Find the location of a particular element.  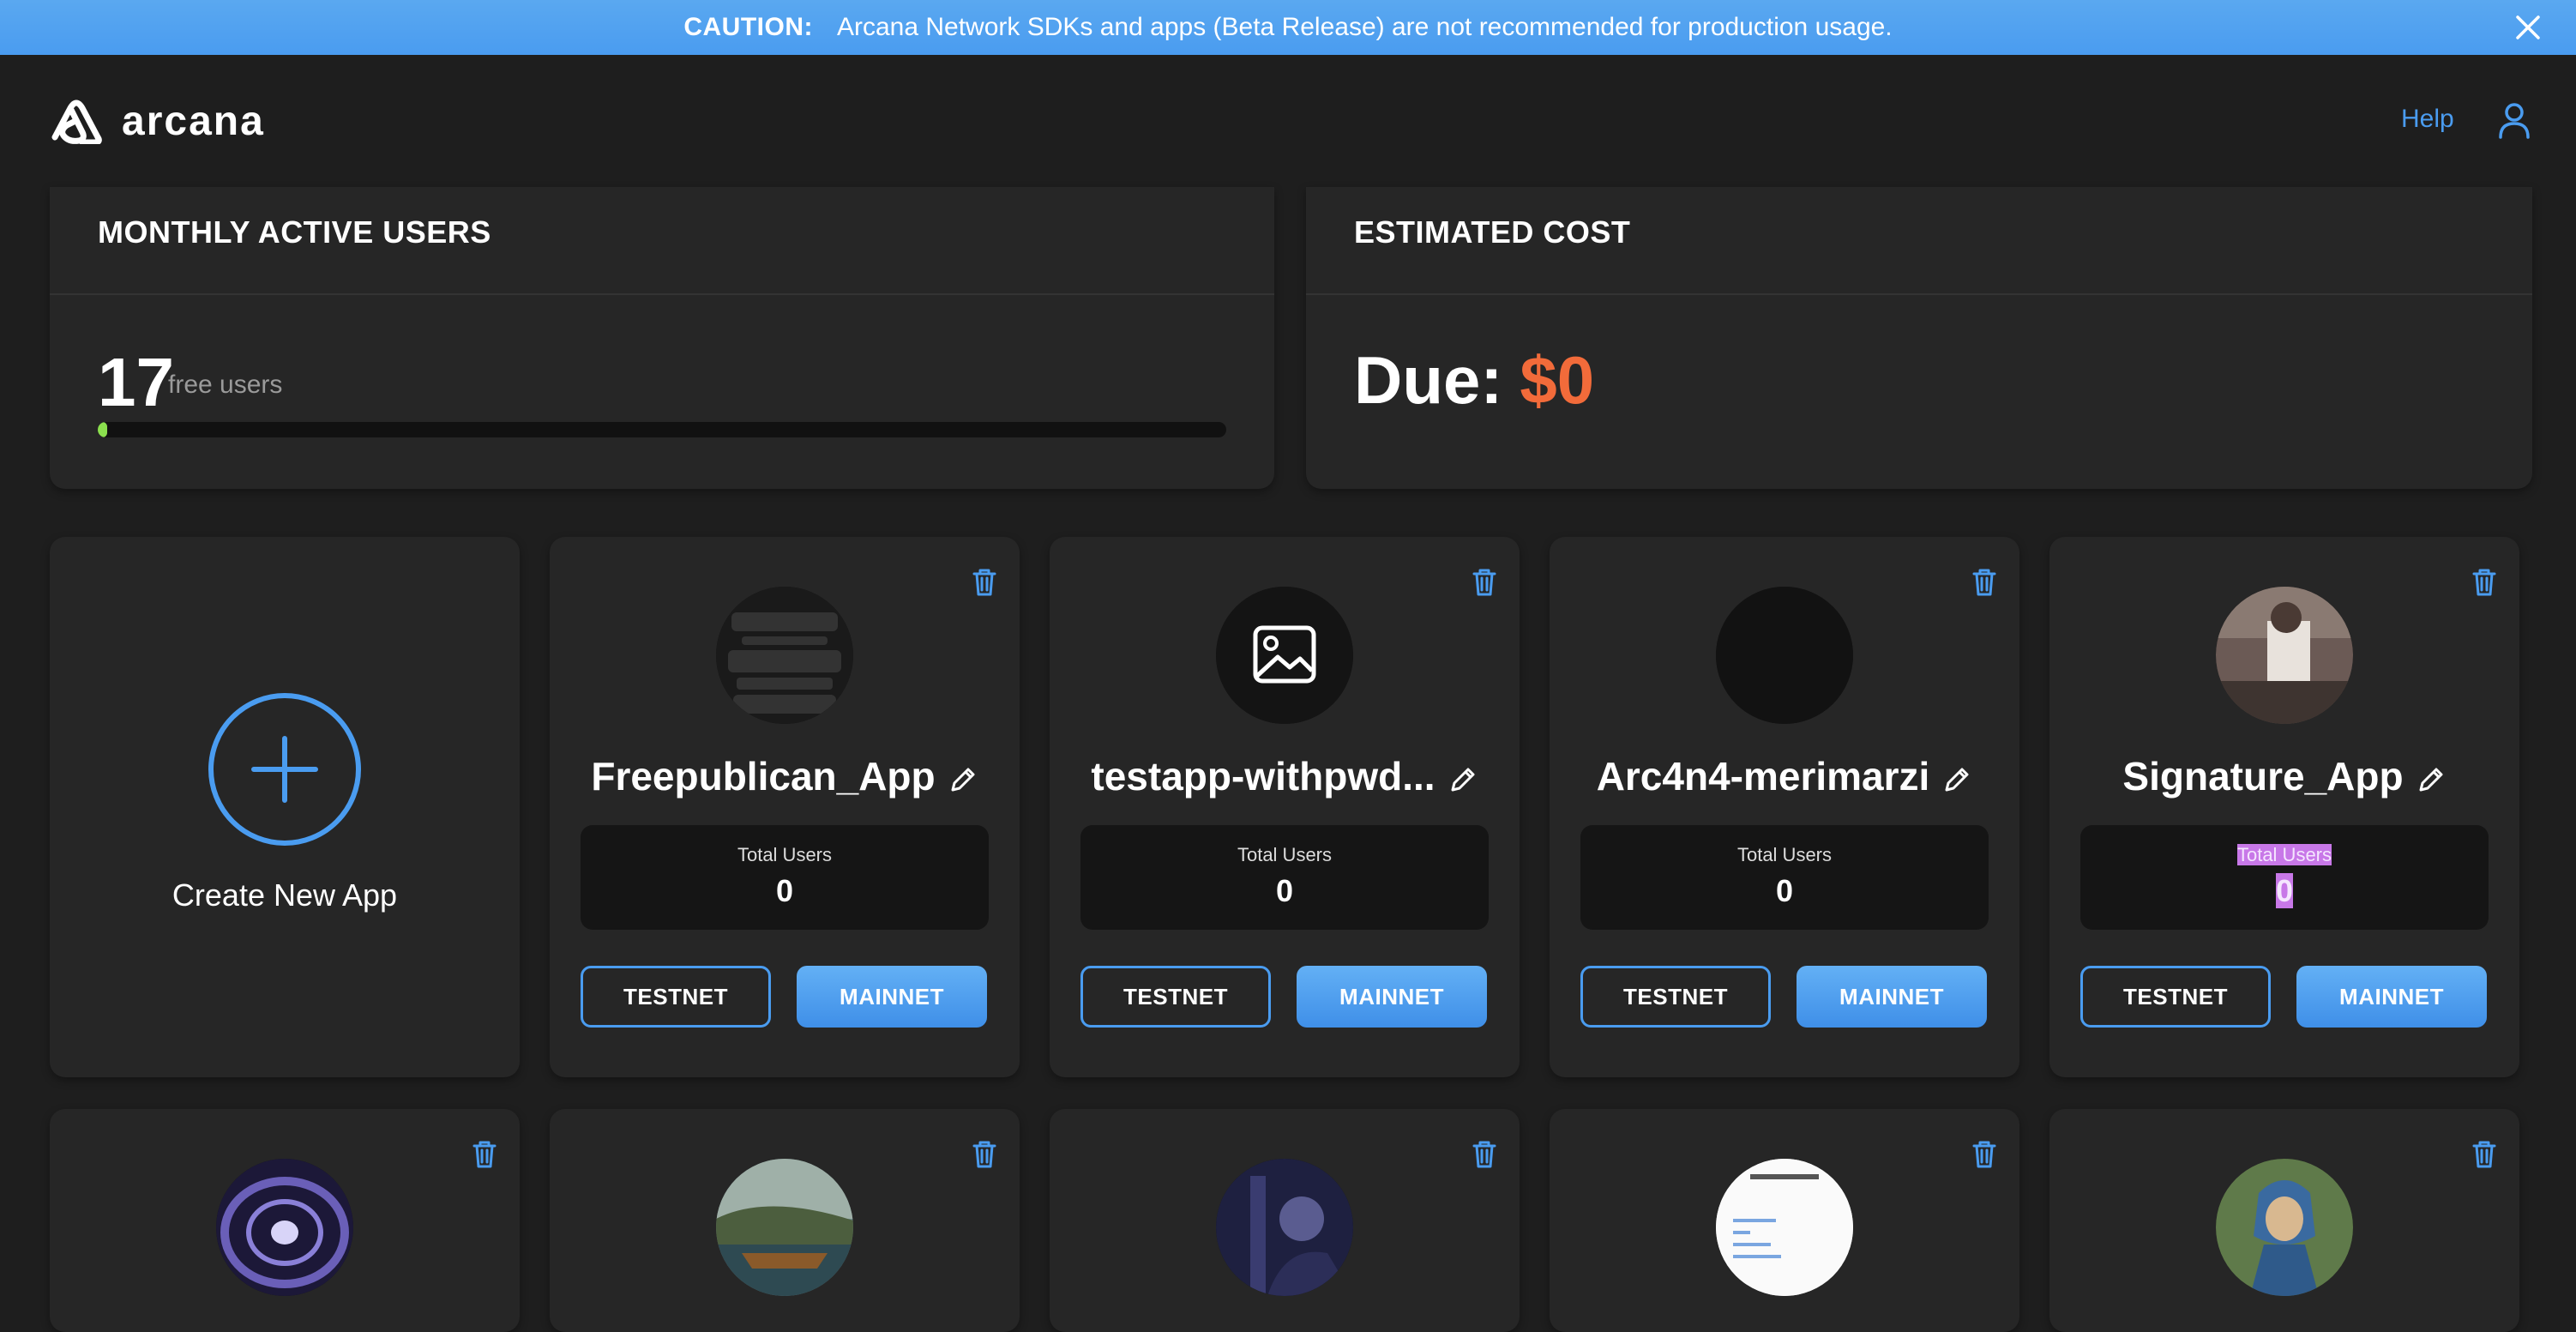

mau-count: 17 is located at coordinates (136, 382).